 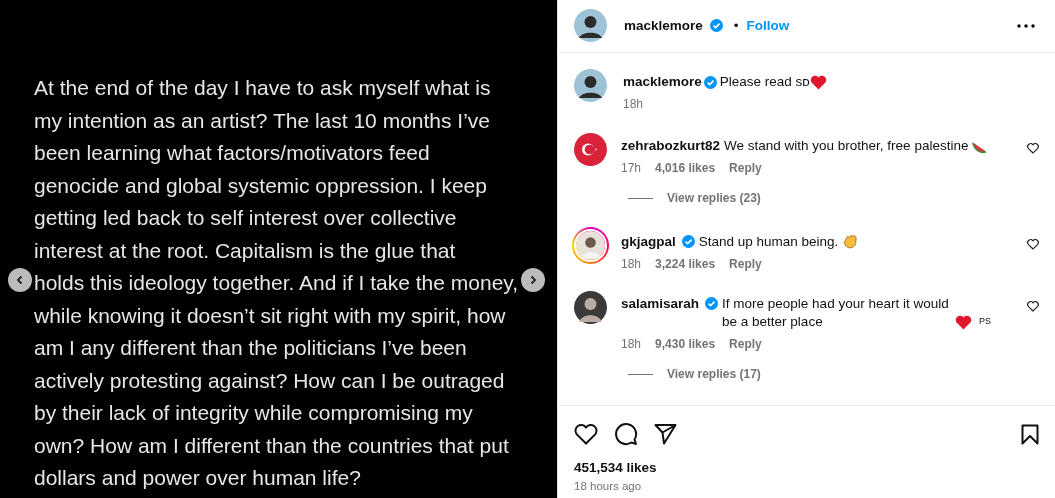 What do you see at coordinates (276, 282) in the screenshot?
I see `post-text-line: holds this ideology together. And if I take the money,` at bounding box center [276, 282].